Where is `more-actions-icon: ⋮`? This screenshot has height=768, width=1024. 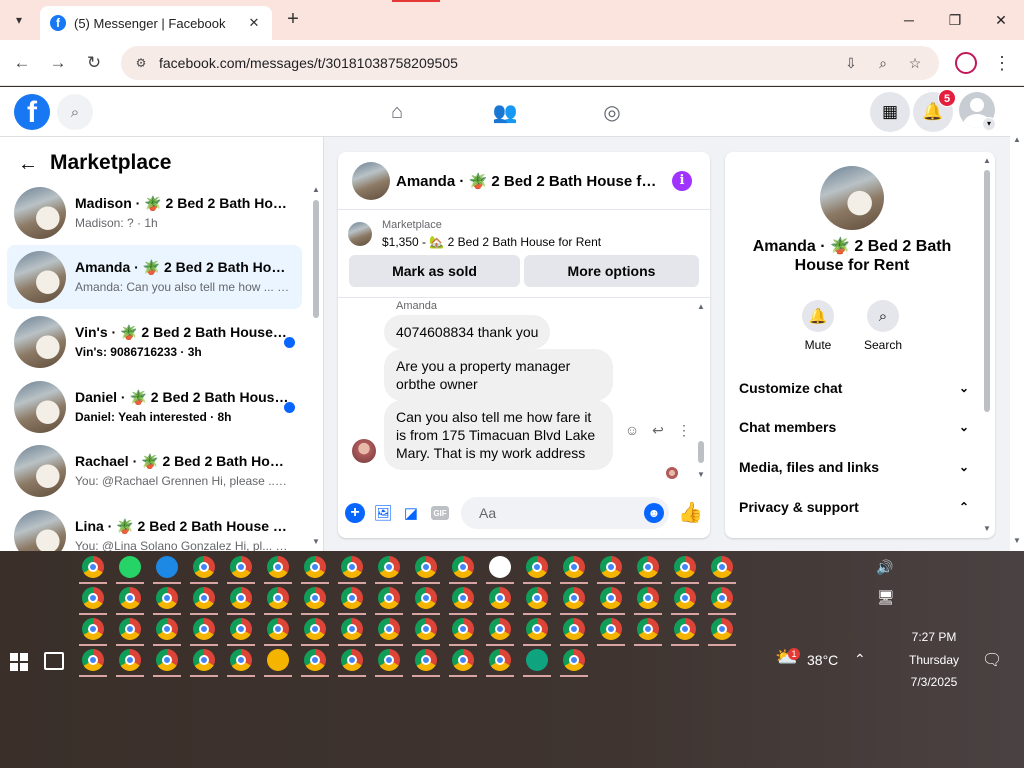 more-actions-icon: ⋮ is located at coordinates (684, 430).